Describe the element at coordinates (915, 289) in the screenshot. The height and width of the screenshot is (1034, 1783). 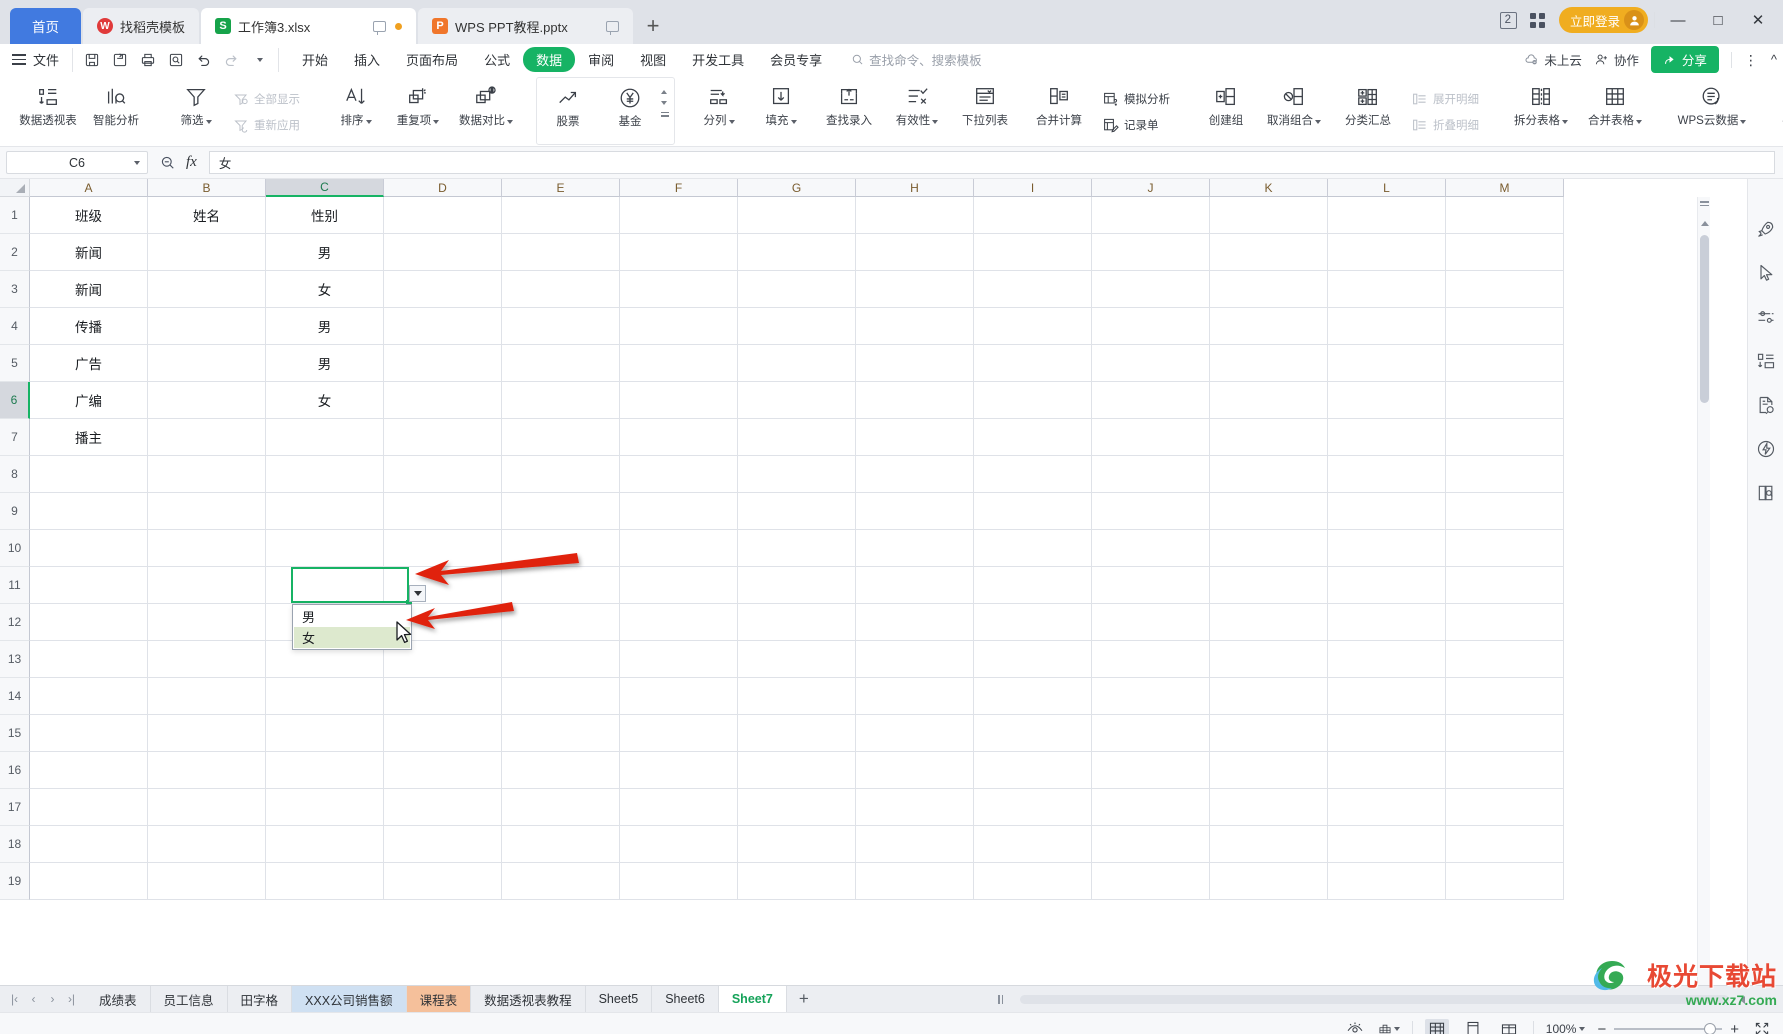
I see `cell-H3` at that location.